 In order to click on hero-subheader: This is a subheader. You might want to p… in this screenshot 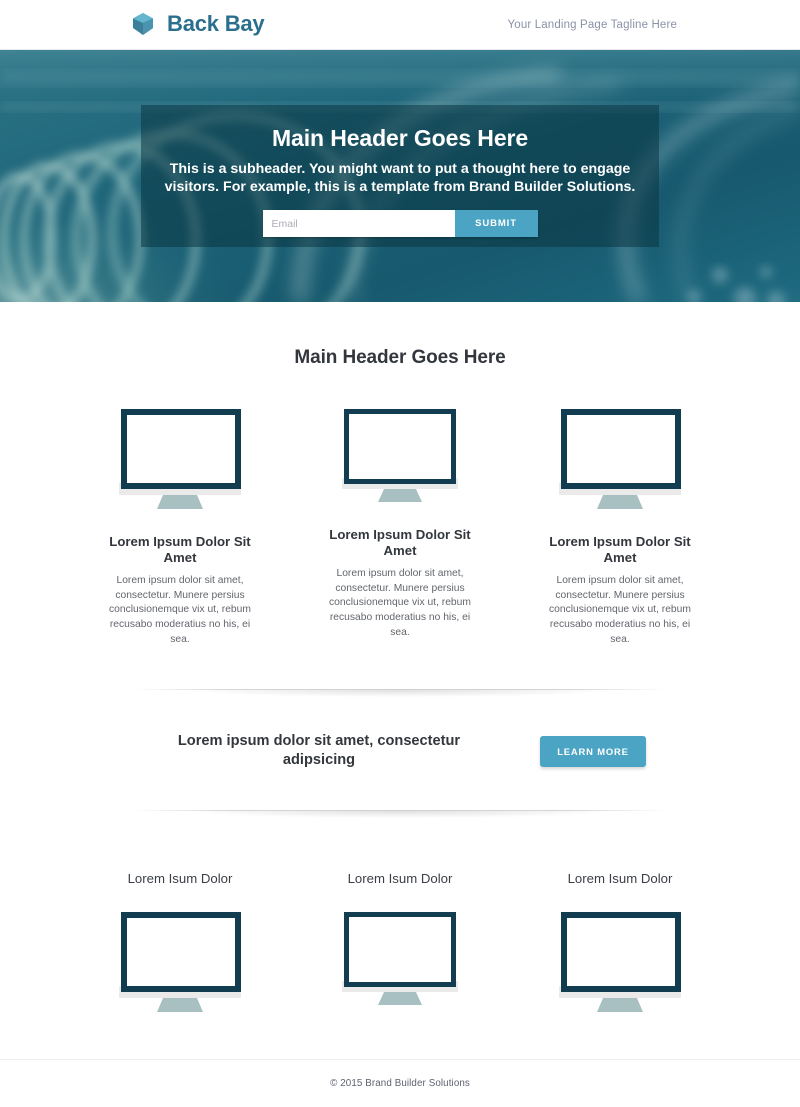, I will do `click(400, 178)`.